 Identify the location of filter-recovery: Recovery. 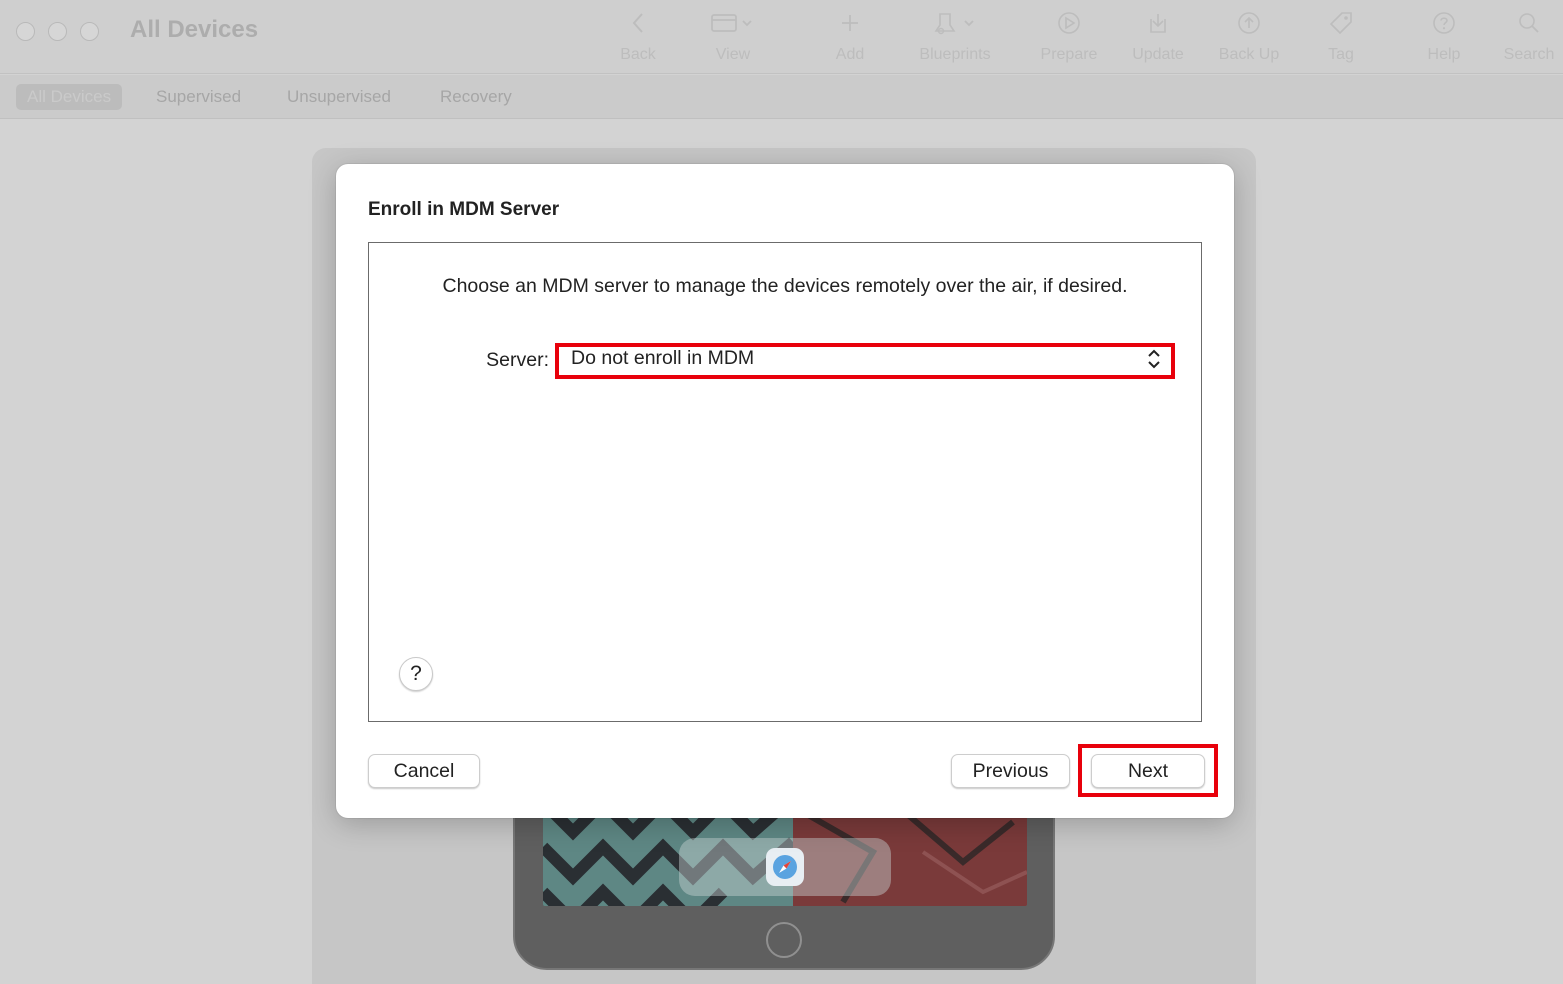
(476, 97).